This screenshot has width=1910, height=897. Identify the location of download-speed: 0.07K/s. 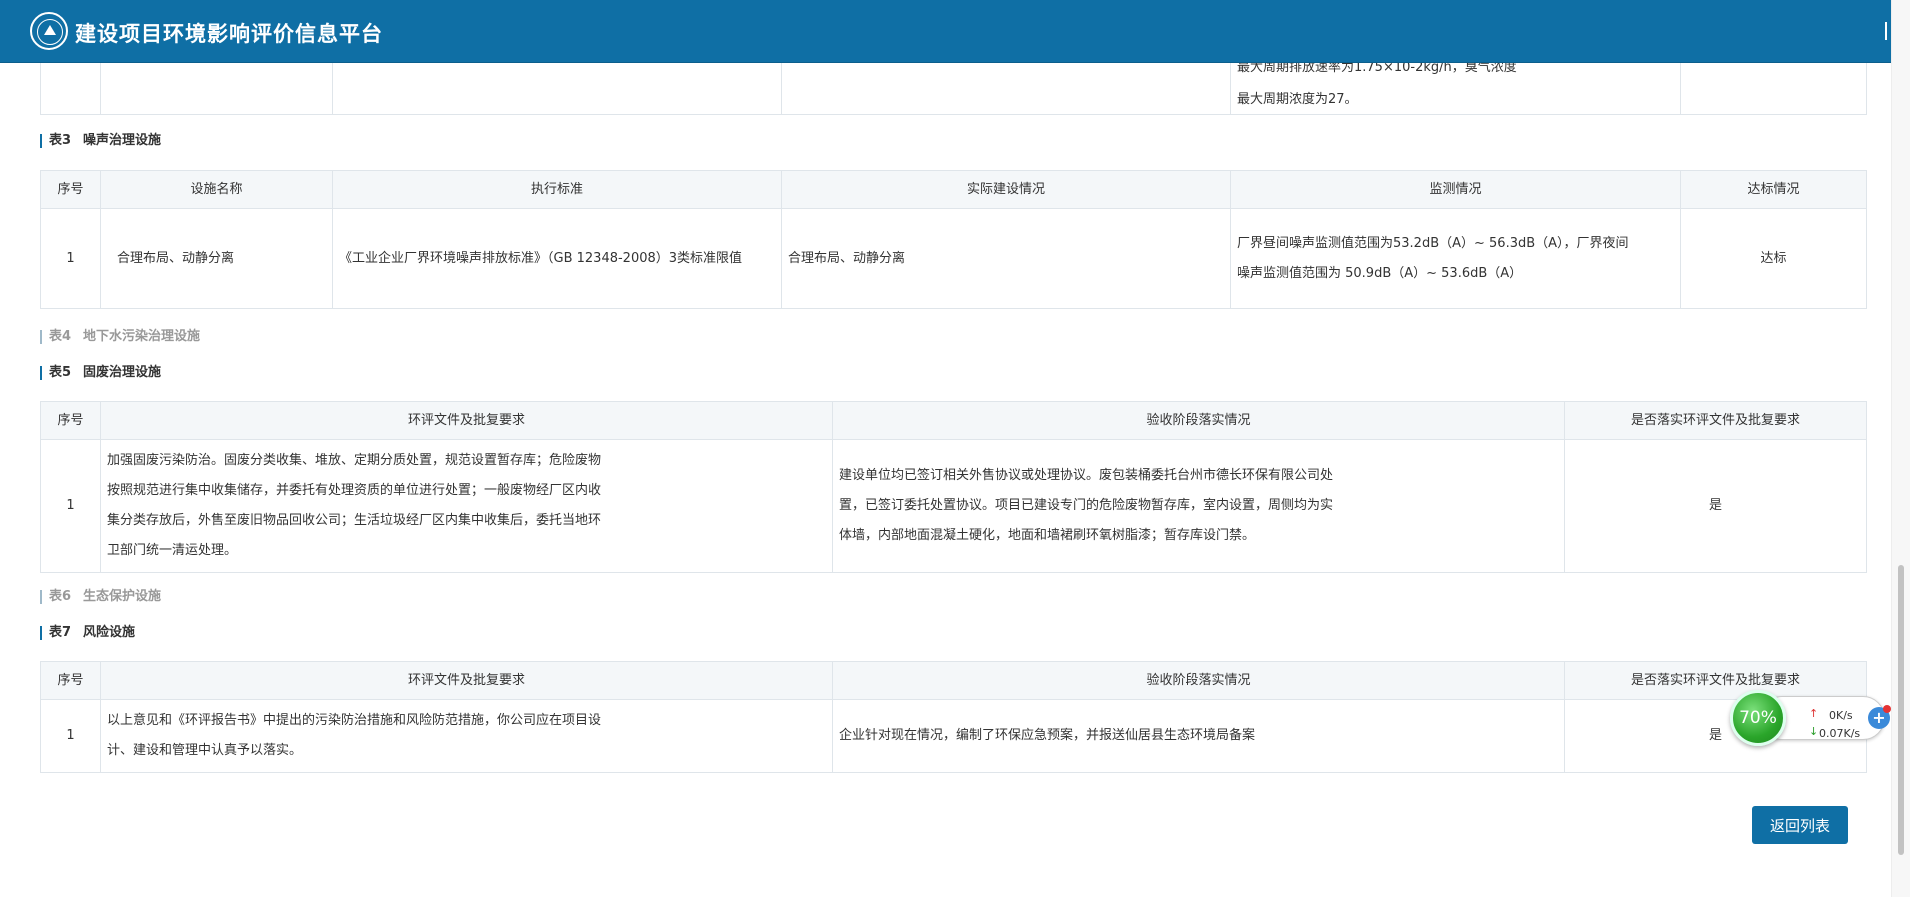
(1840, 733).